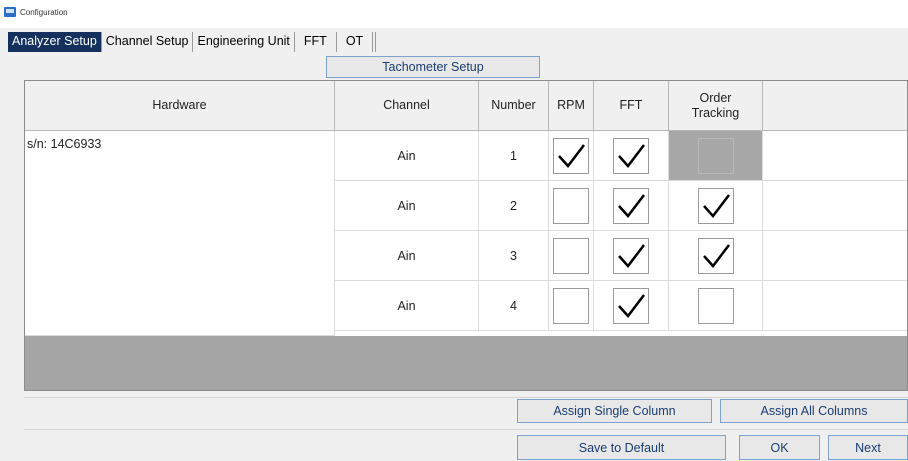  I want to click on app-icon, so click(10, 12).